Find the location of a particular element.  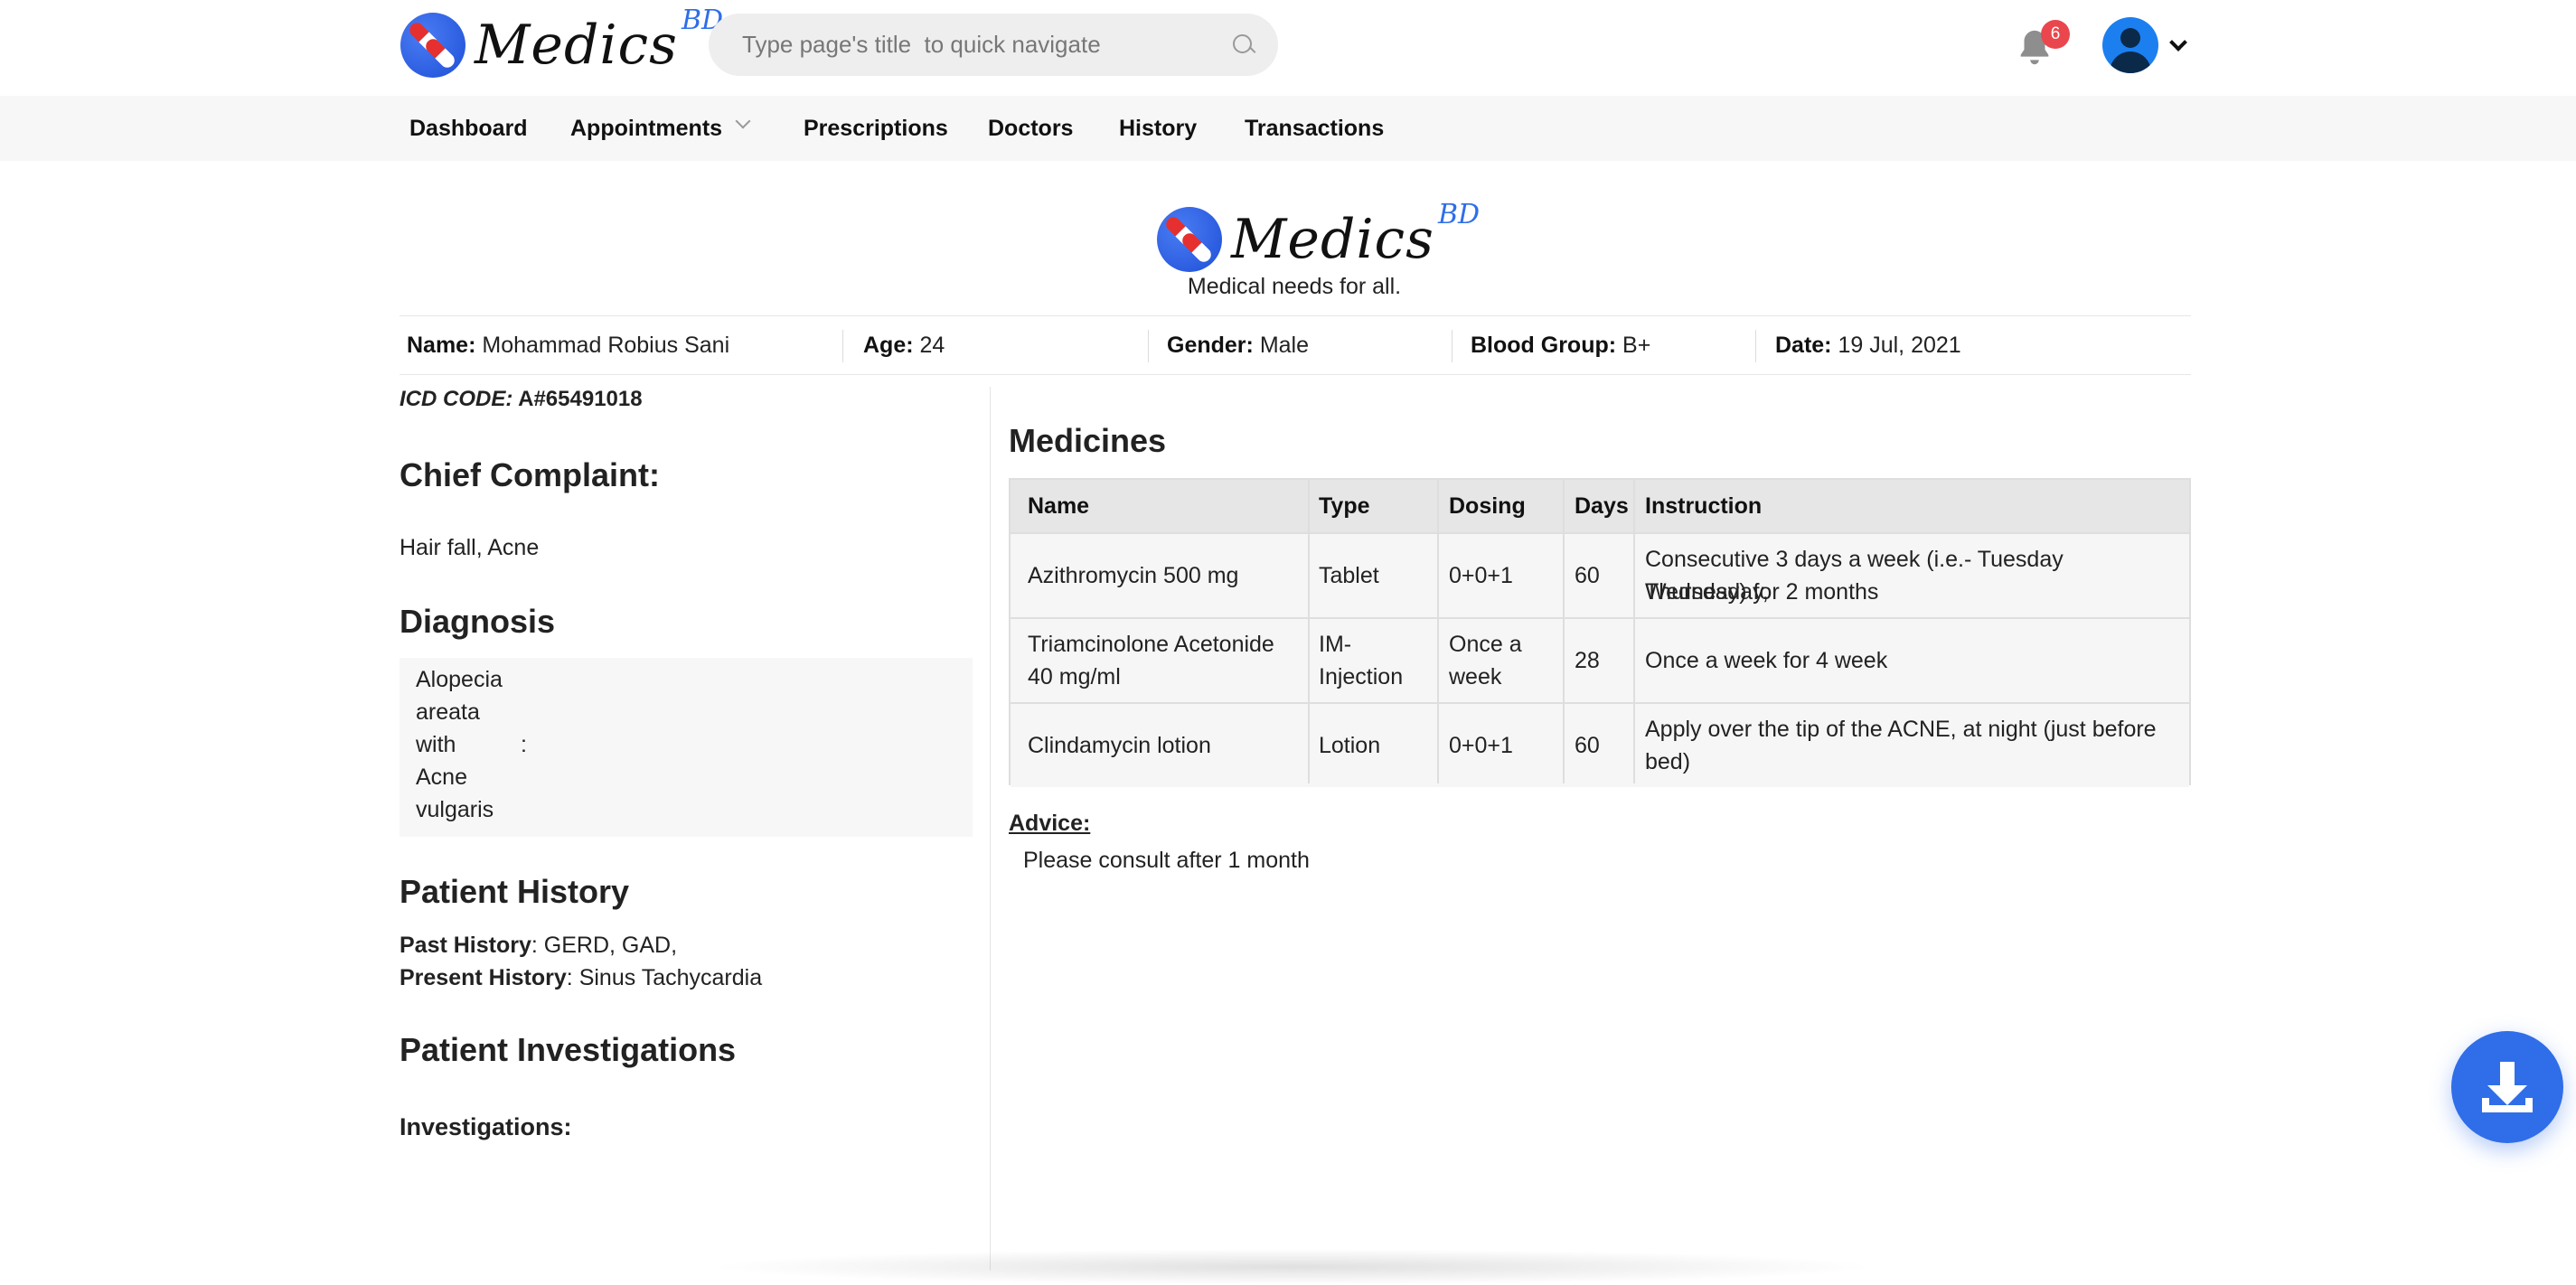

column-header-dosing: Dosing is located at coordinates (1487, 506).